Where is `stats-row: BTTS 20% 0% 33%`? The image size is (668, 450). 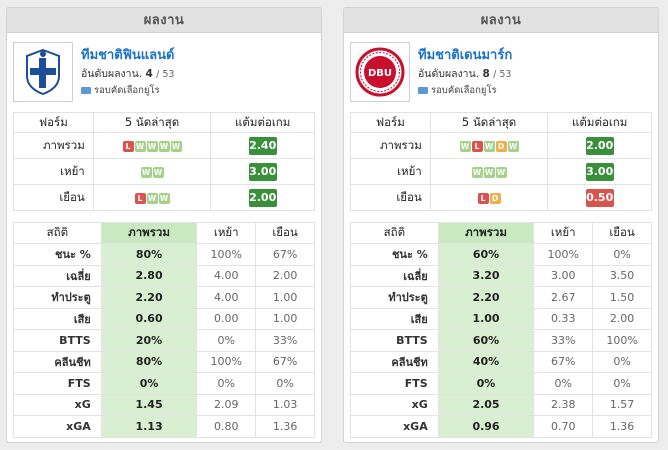
stats-row: BTTS 20% 0% 33% is located at coordinates (164, 340).